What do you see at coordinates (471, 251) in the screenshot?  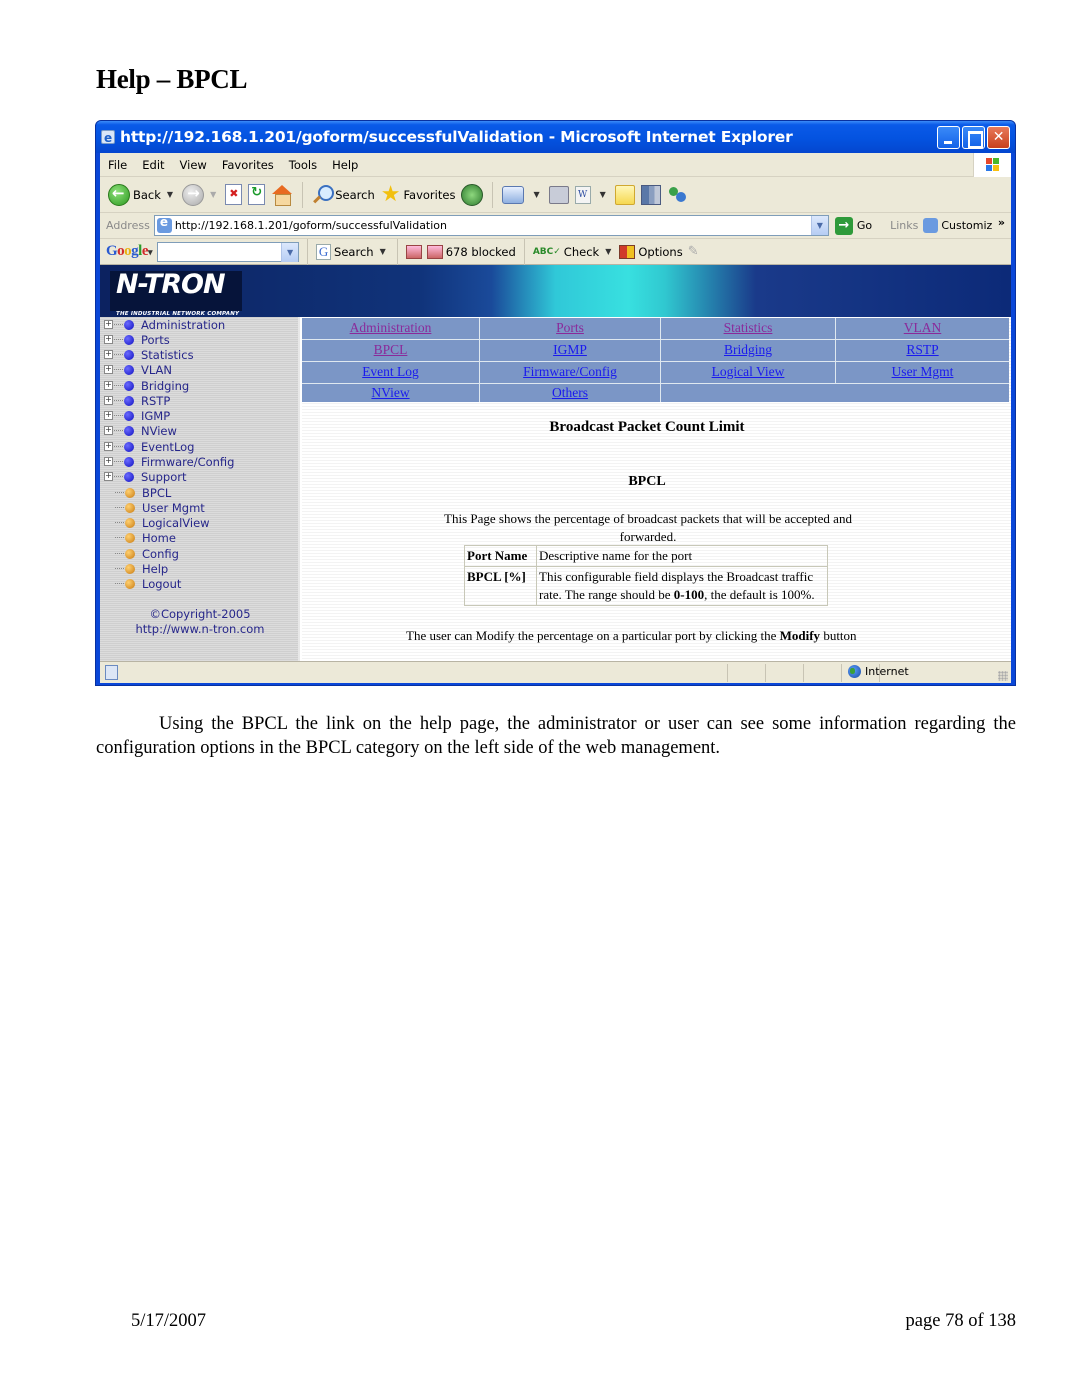 I see `popup-blocker-button: 678 blocked` at bounding box center [471, 251].